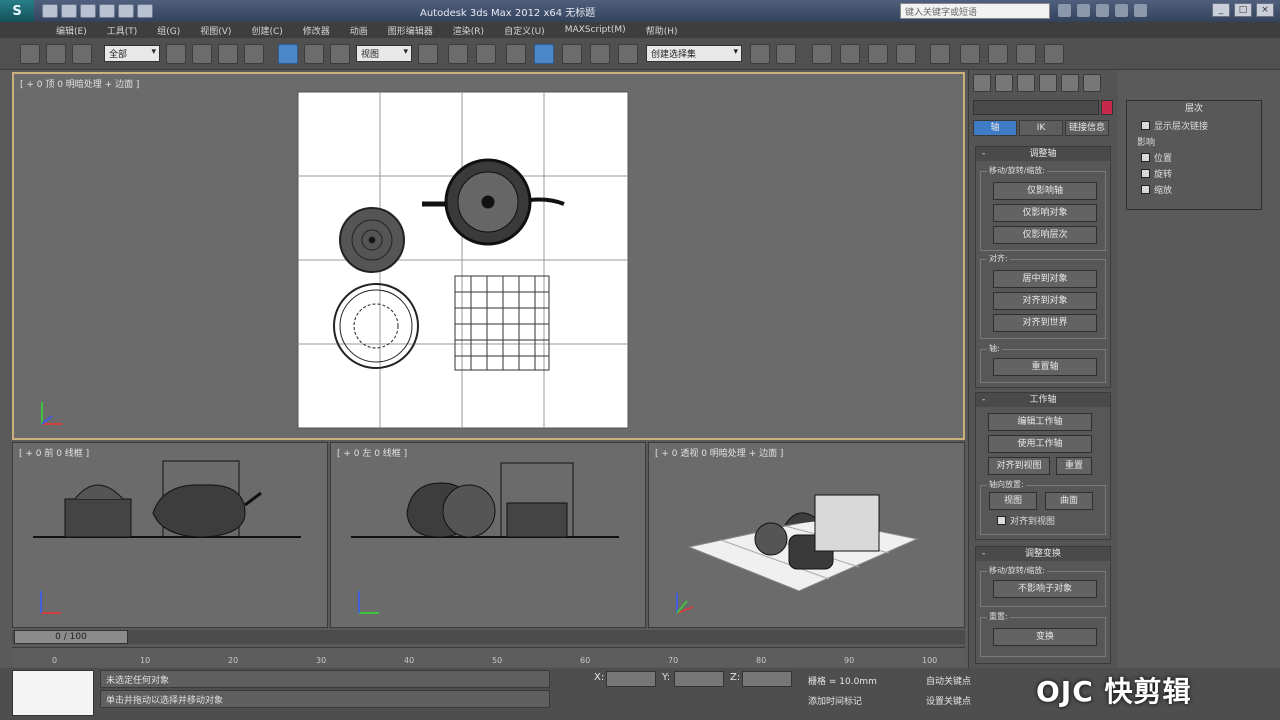 The height and width of the screenshot is (720, 1280). Describe the element at coordinates (1045, 279) in the screenshot. I see `center-to-object-button: 居中到对象` at that location.